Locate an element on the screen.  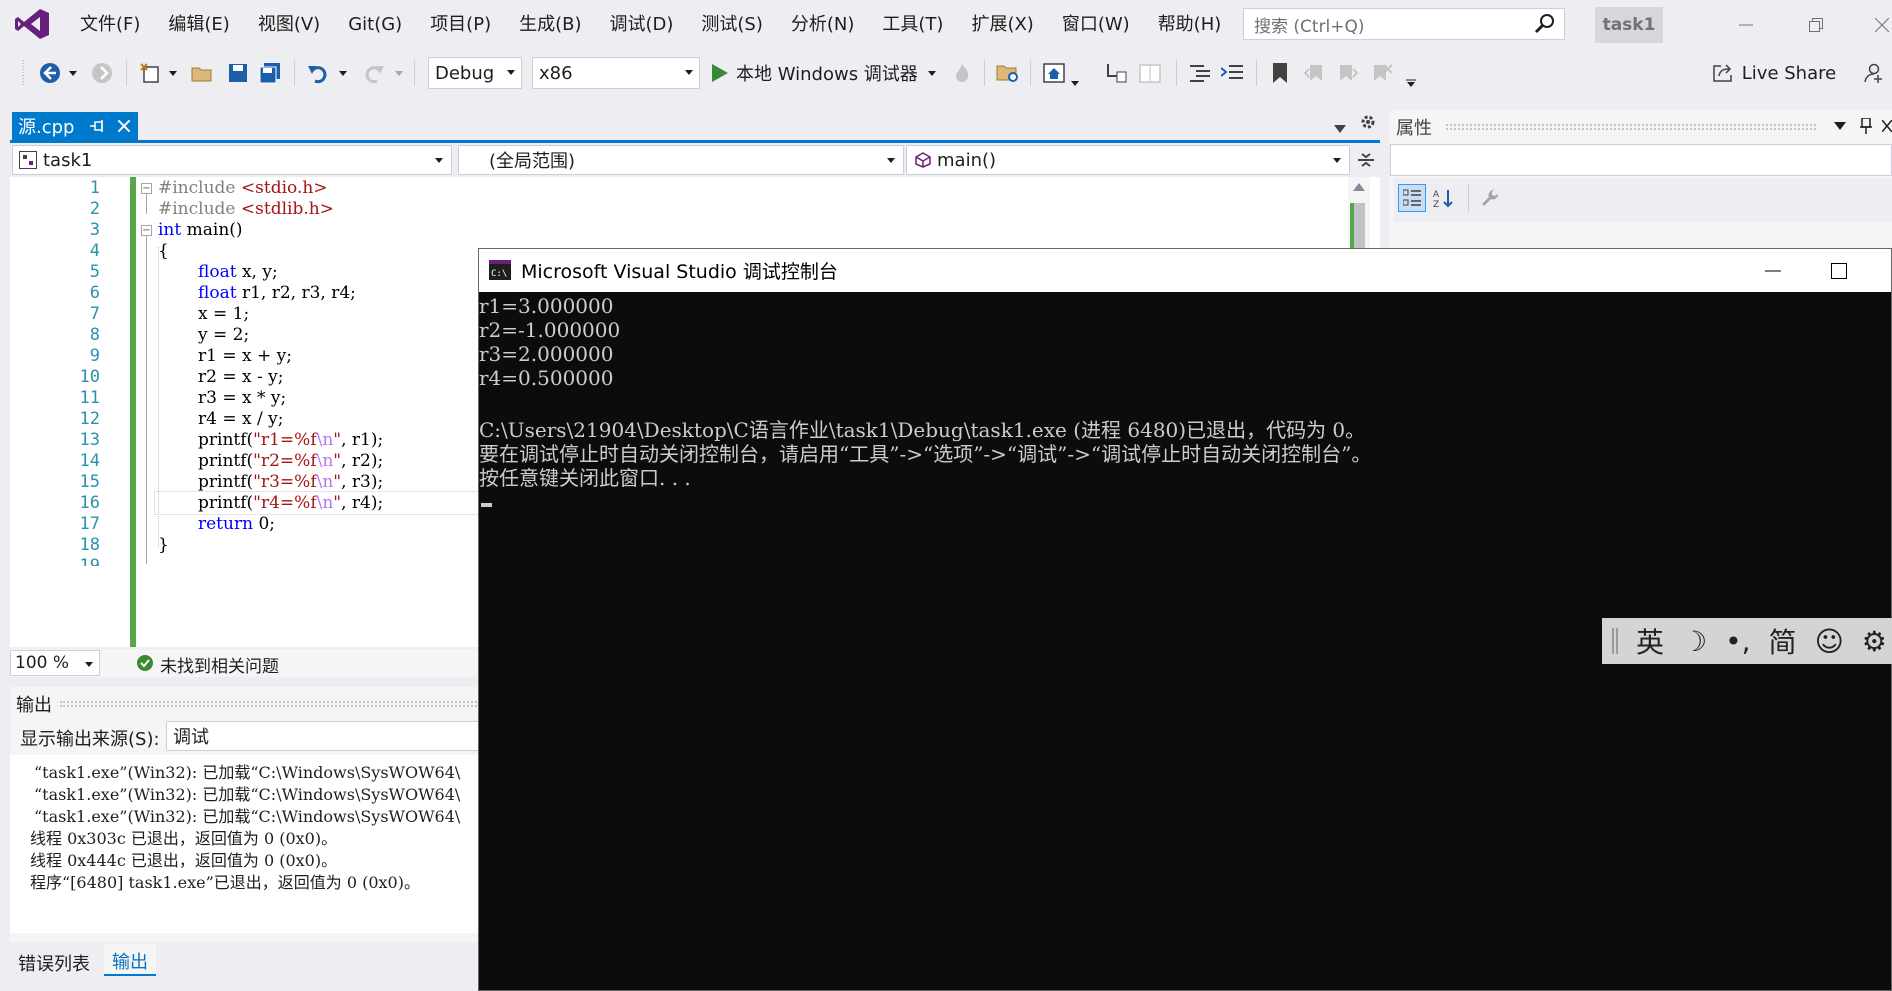
debug-target-label: 本地 Windows 调试器 is located at coordinates (827, 74).